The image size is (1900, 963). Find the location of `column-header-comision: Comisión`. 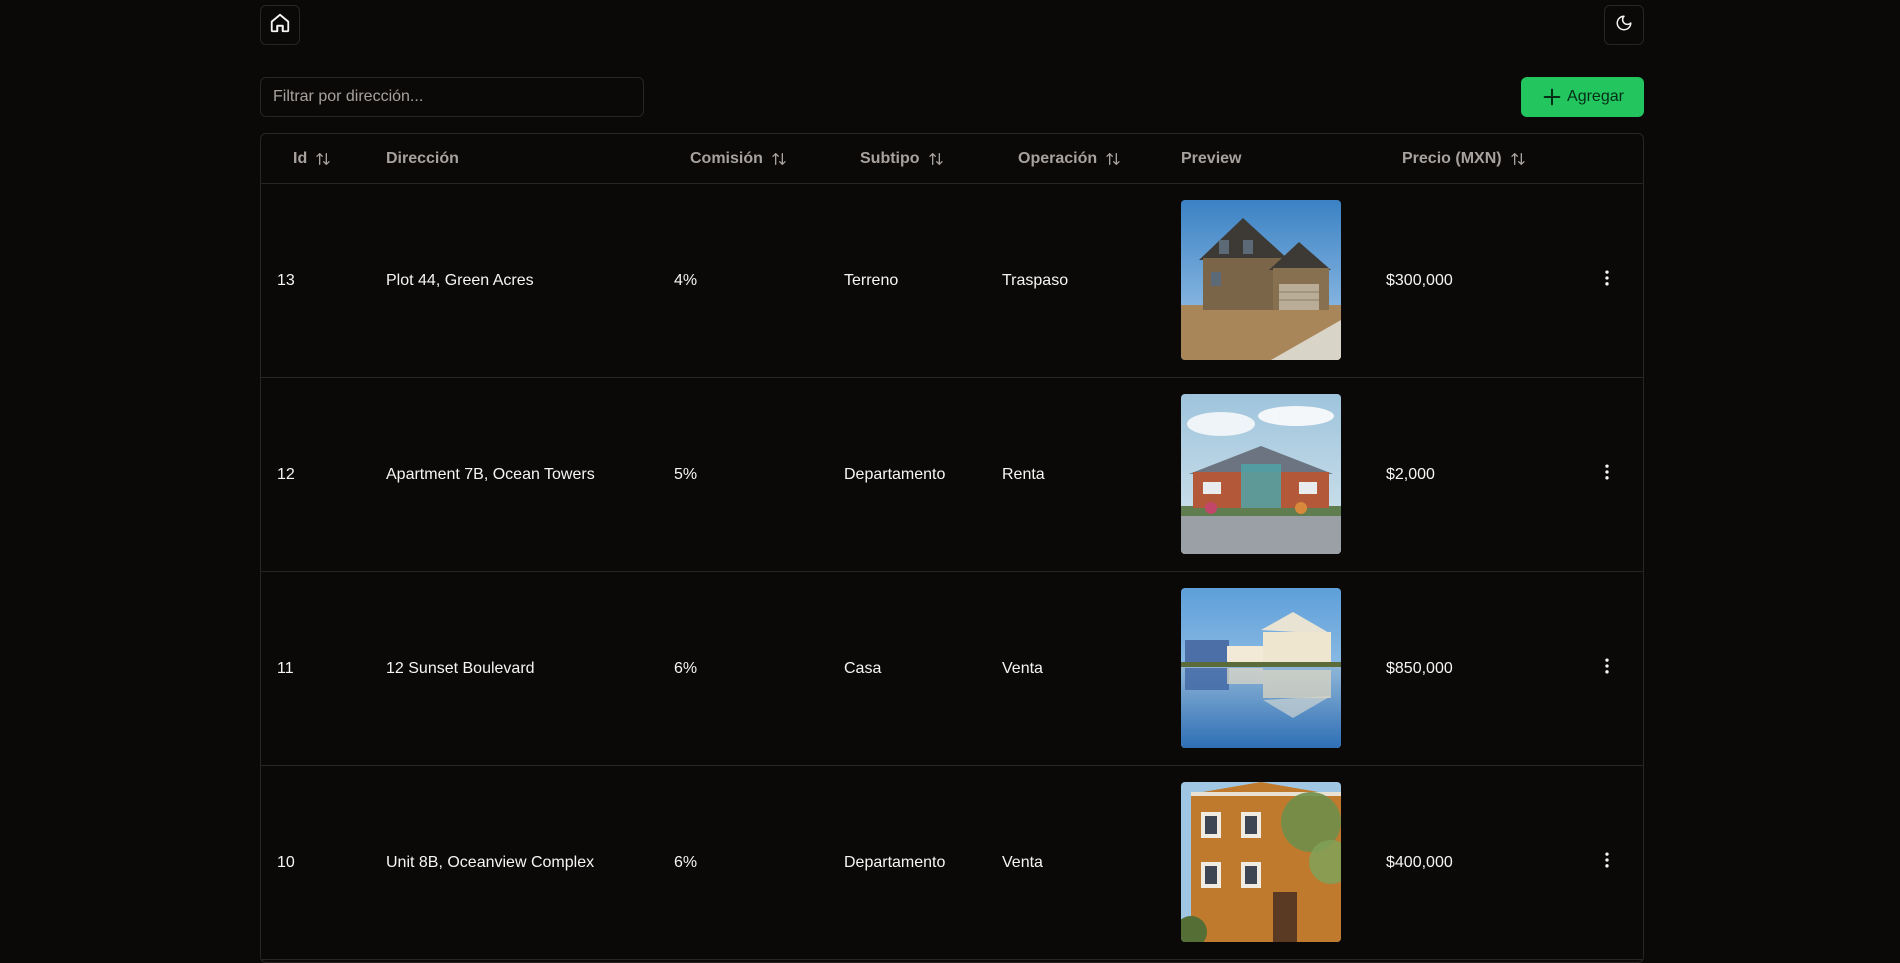

column-header-comision: Comisión is located at coordinates (738, 158).